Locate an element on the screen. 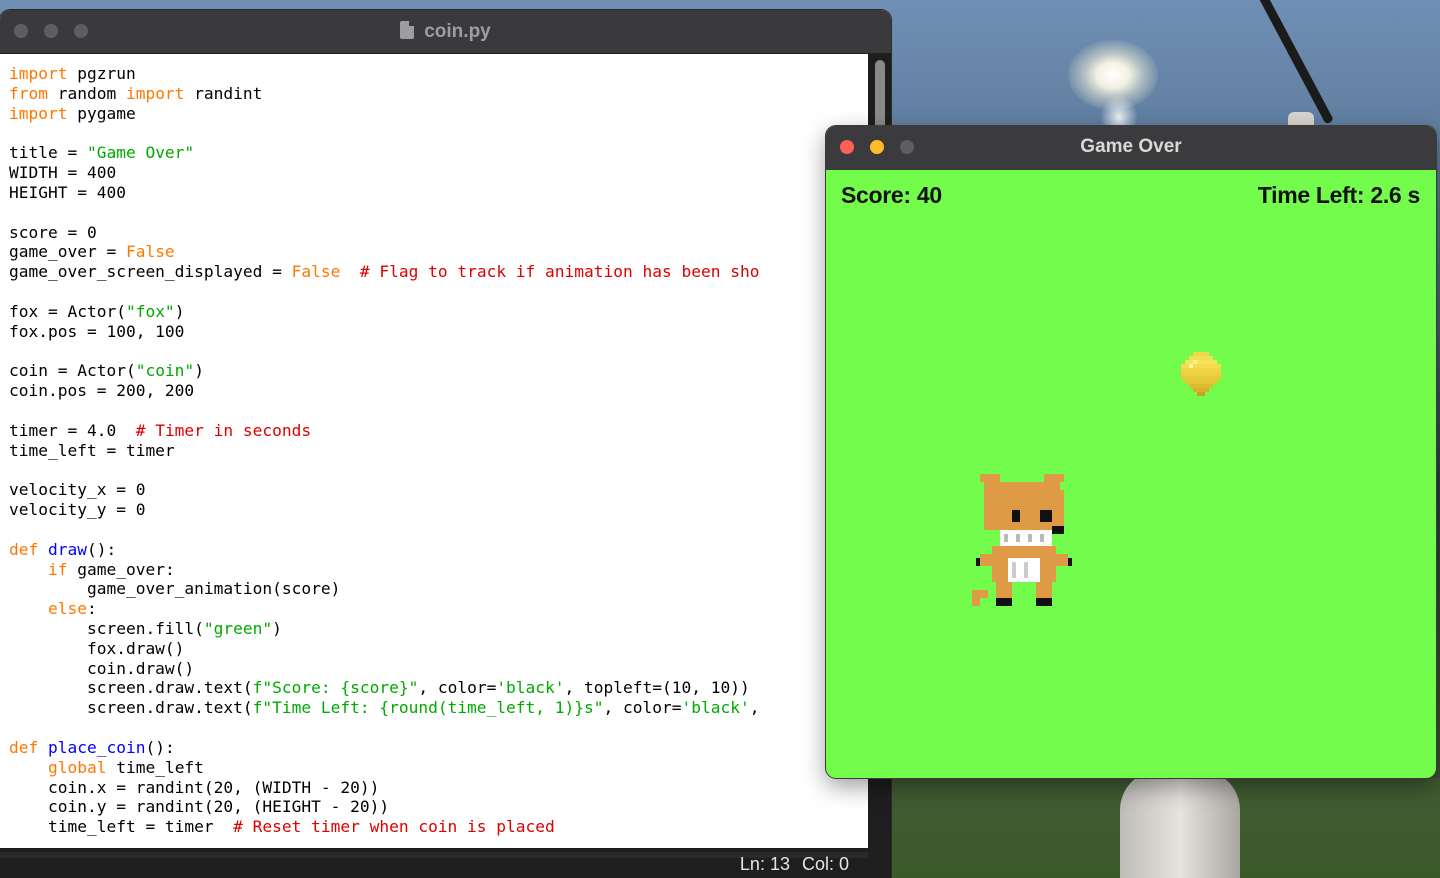 Image resolution: width=1440 pixels, height=878 pixels. code-line: WIDTH = 400 is located at coordinates (62, 173).